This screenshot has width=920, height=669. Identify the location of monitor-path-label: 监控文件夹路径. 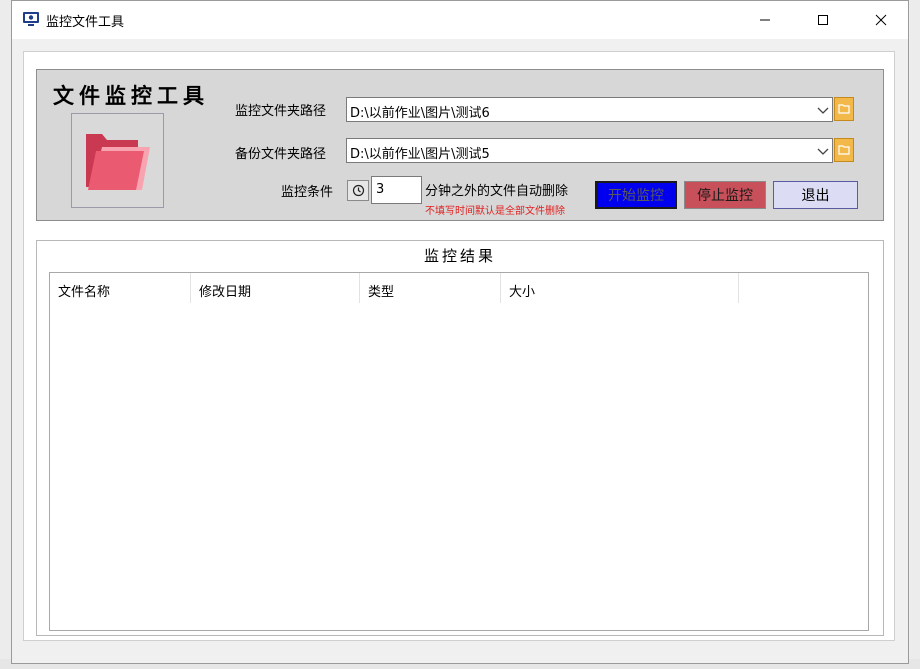
(281, 111).